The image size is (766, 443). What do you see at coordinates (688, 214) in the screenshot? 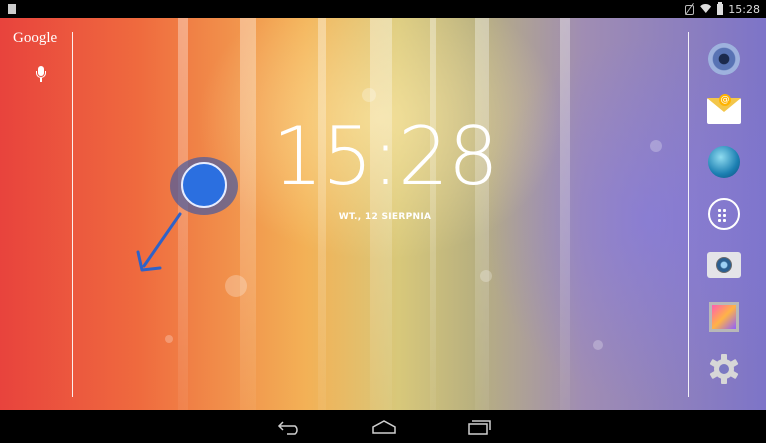
I see `right-divider` at bounding box center [688, 214].